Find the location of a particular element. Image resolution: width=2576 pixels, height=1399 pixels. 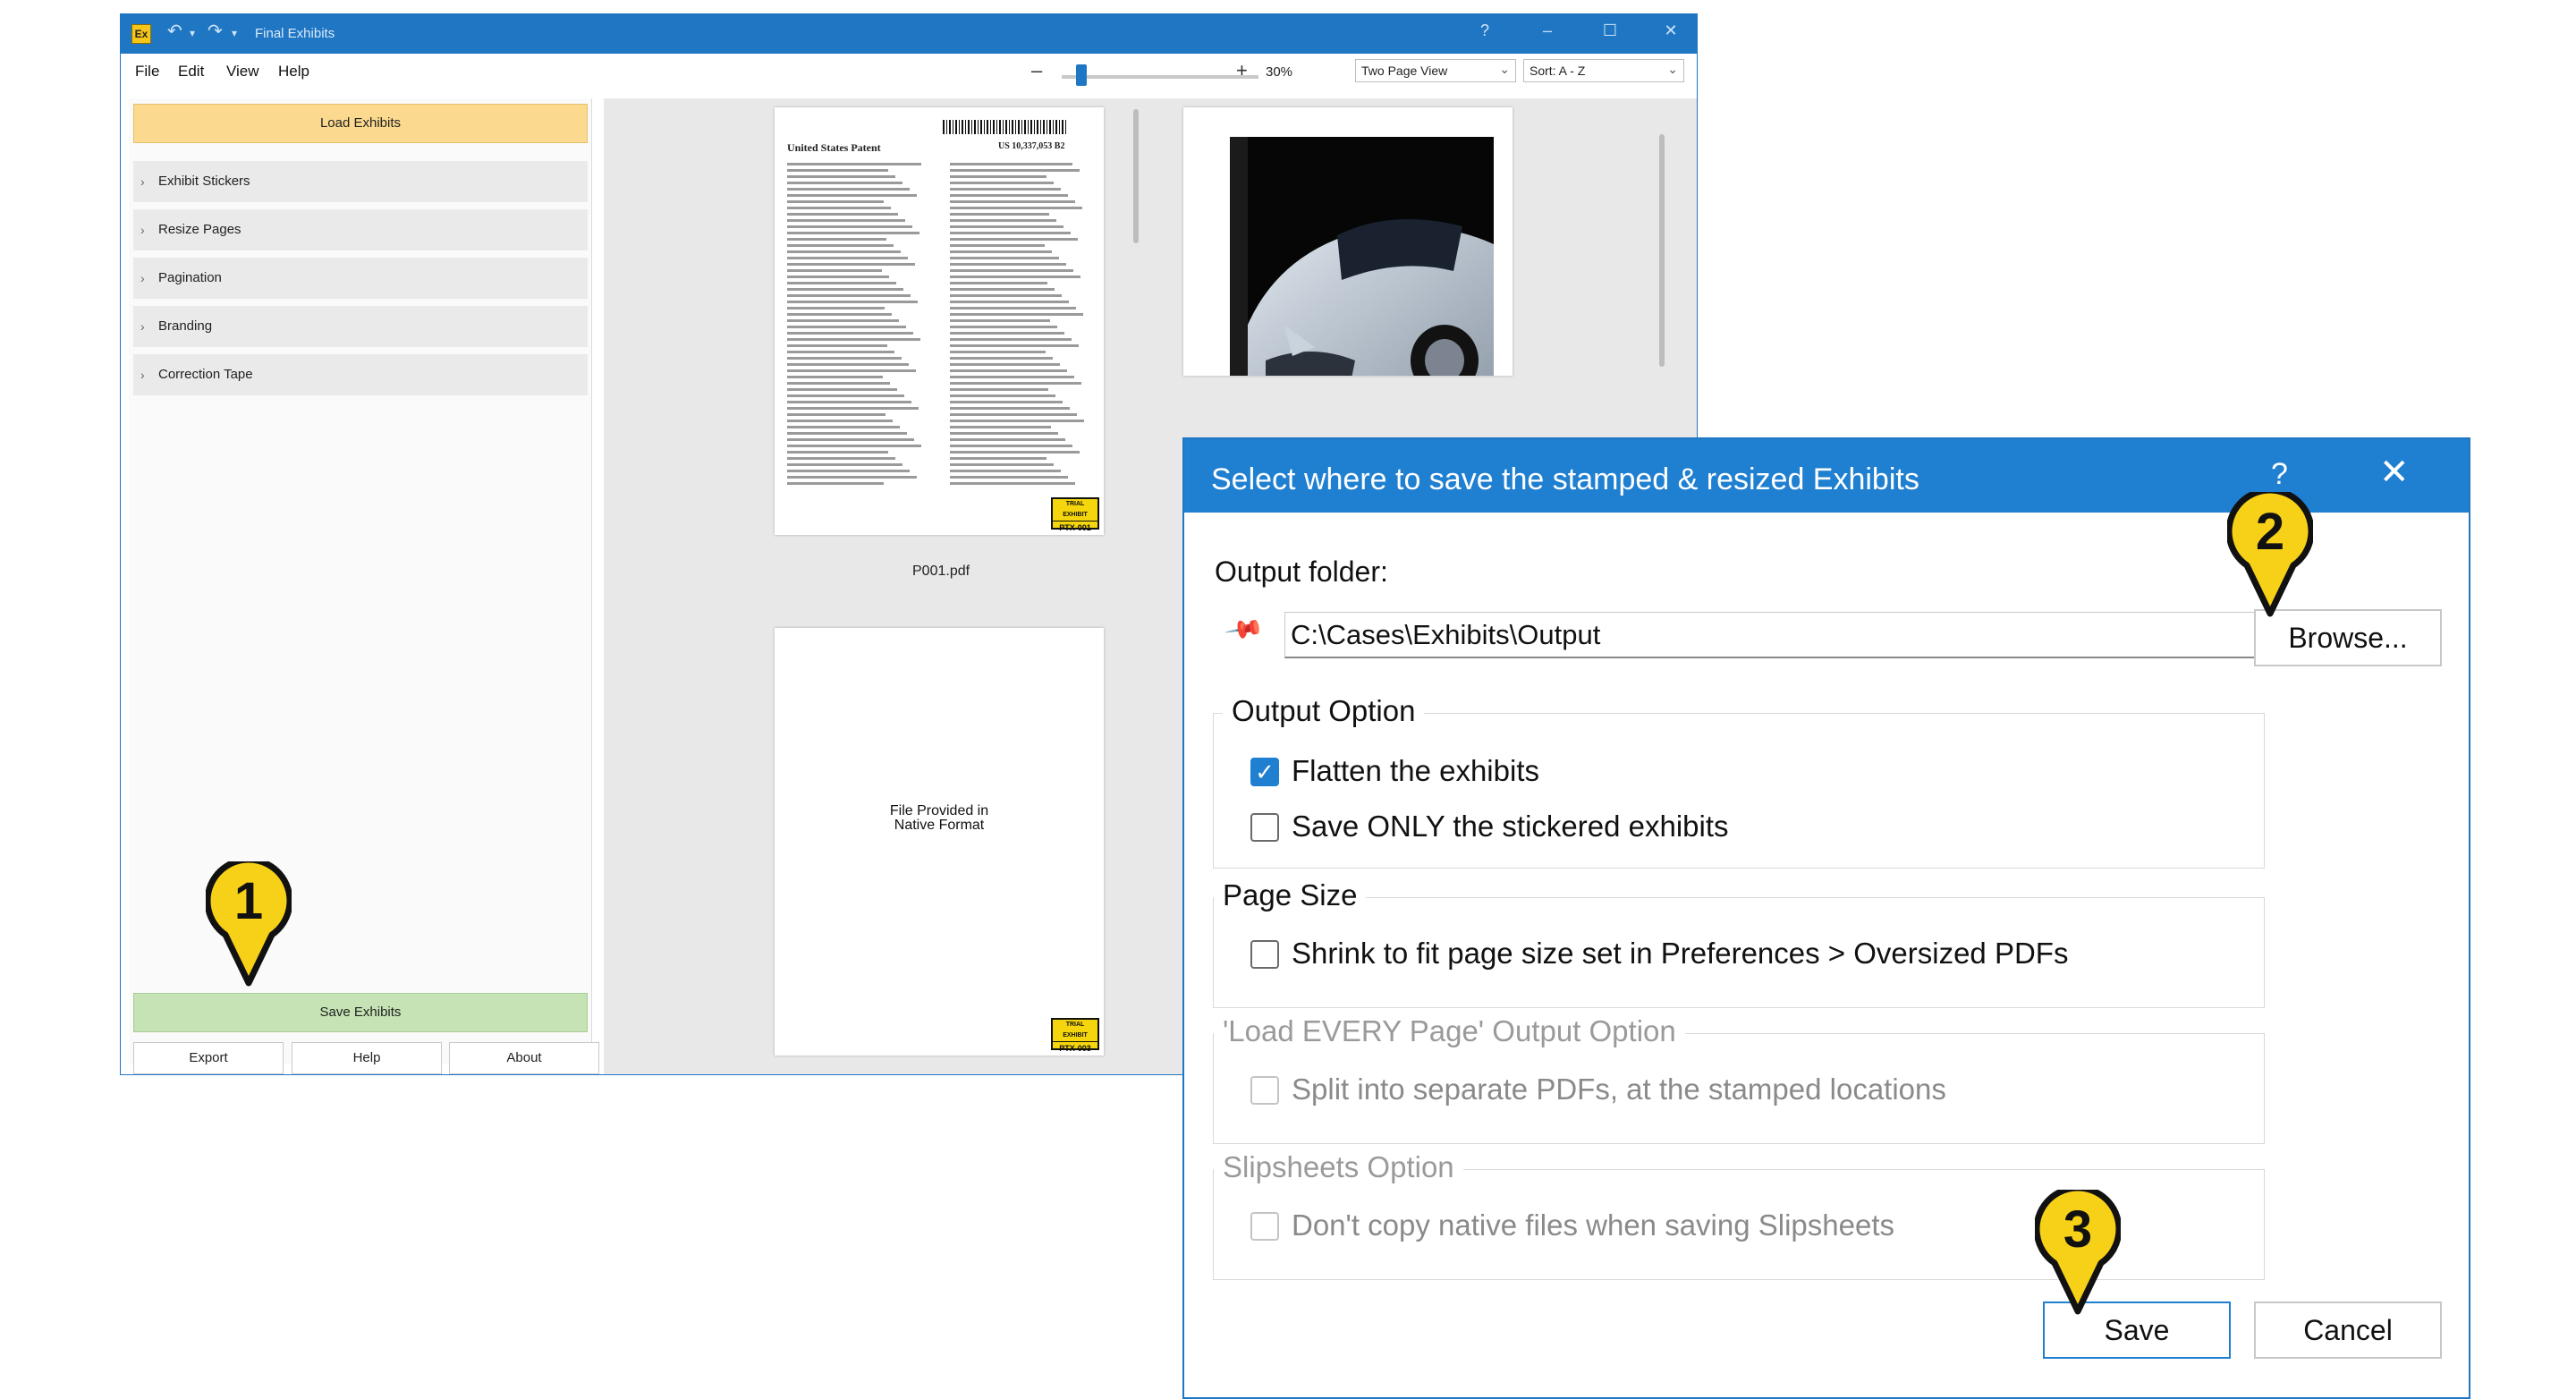

callout-number-2: 2 is located at coordinates (2270, 532).